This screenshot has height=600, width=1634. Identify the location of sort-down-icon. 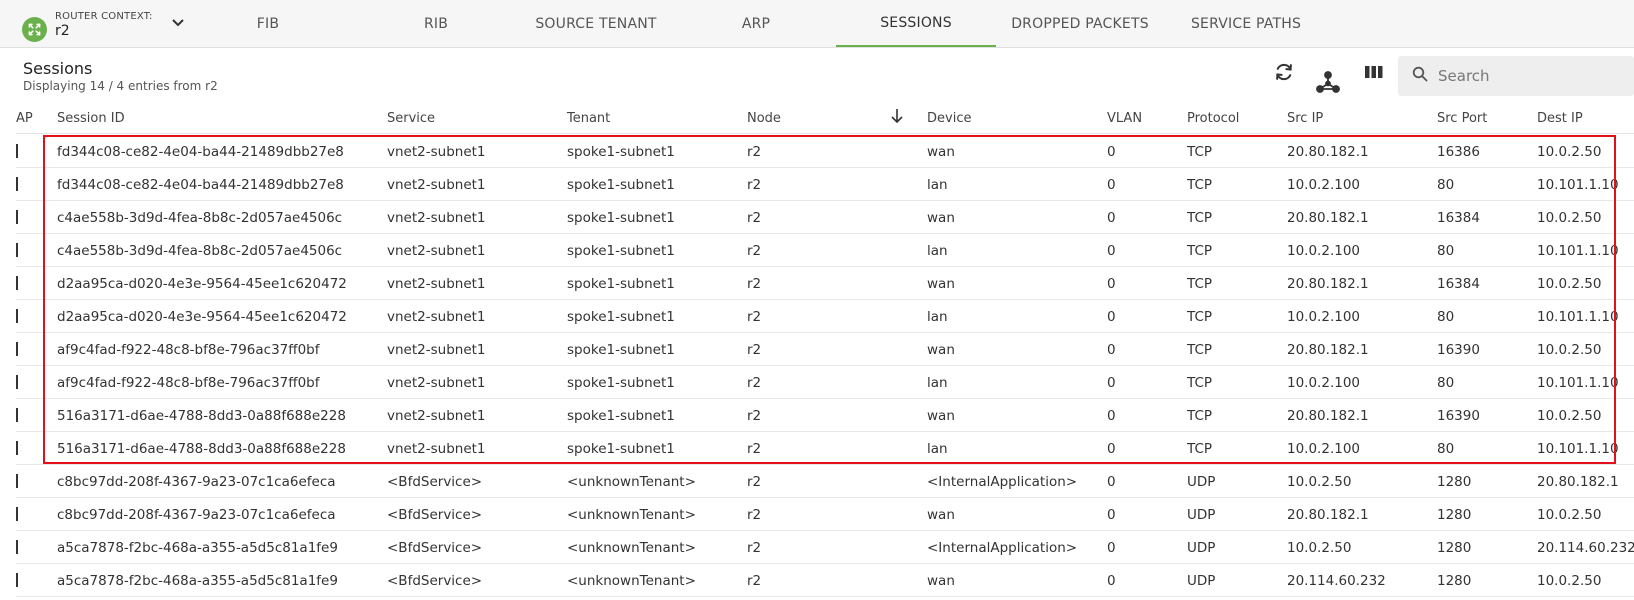
(897, 118).